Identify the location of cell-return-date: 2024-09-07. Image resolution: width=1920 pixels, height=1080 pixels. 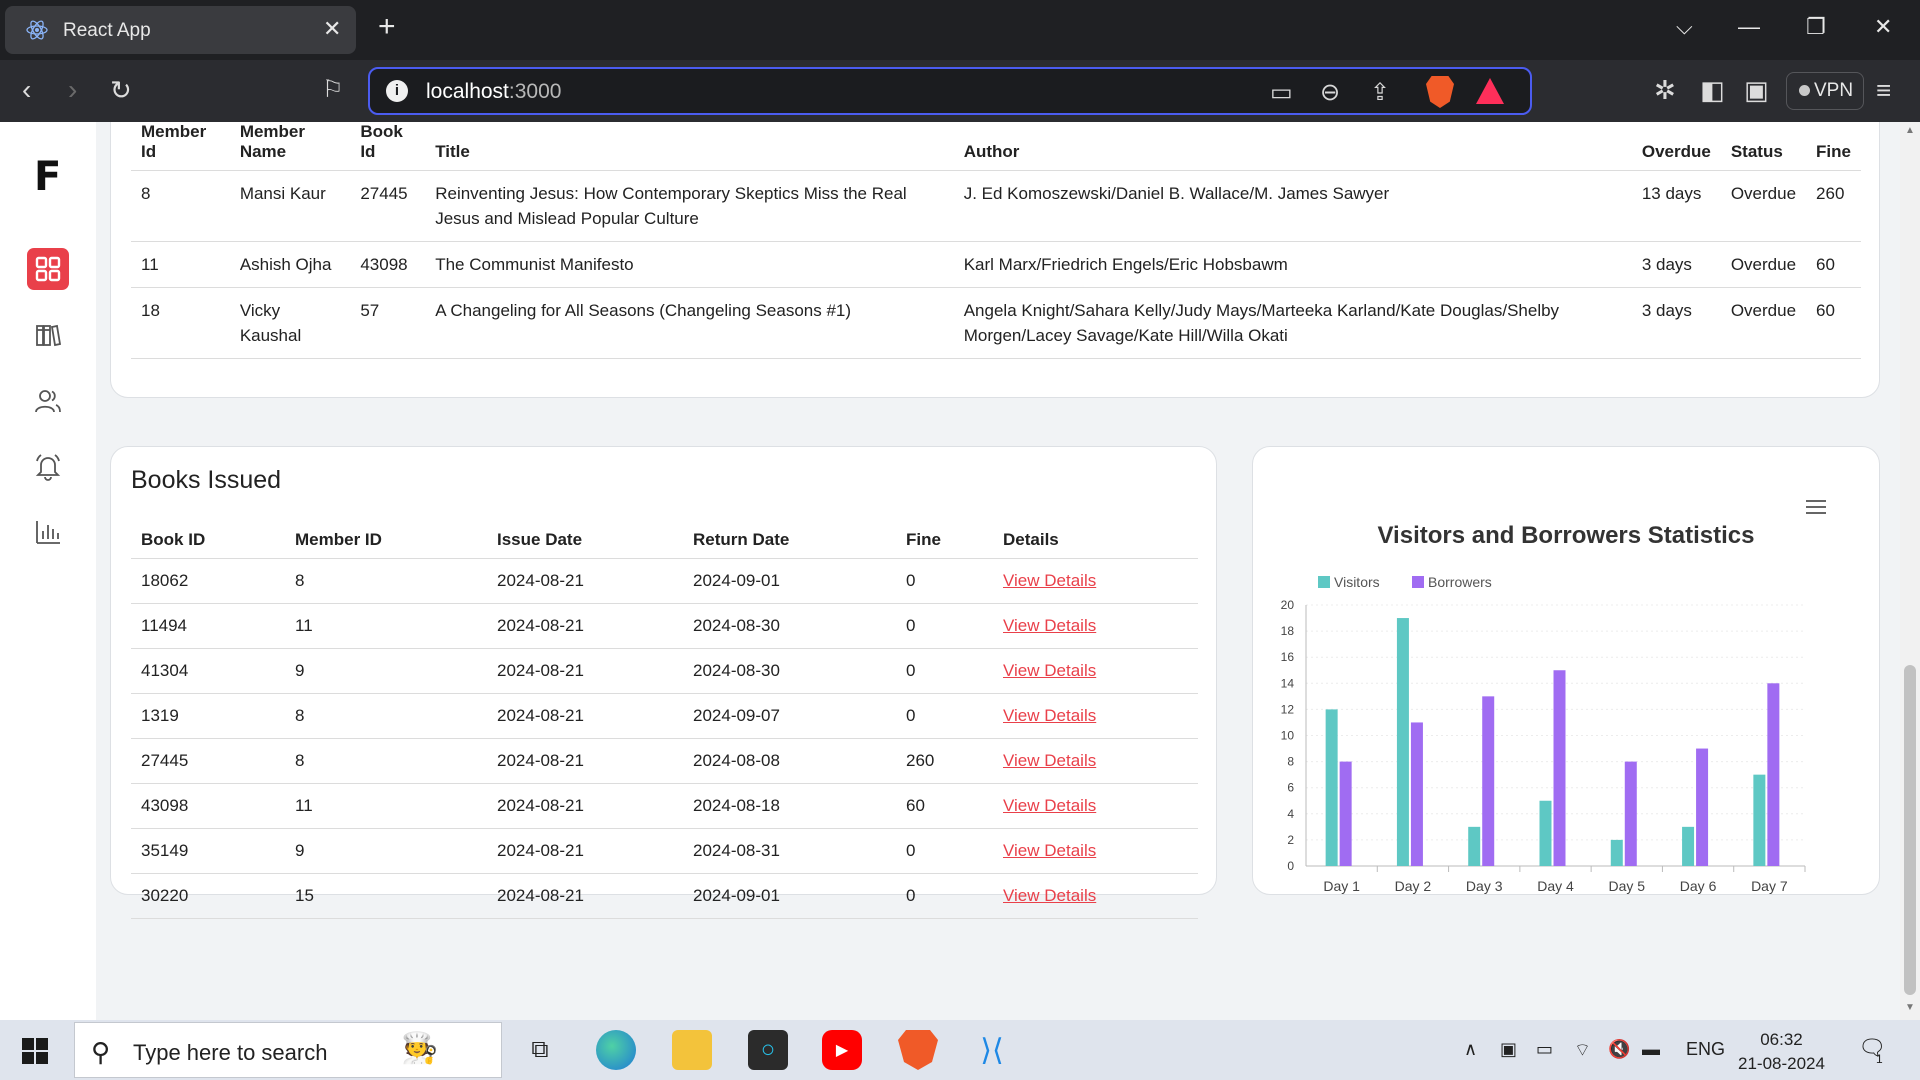
(789, 716).